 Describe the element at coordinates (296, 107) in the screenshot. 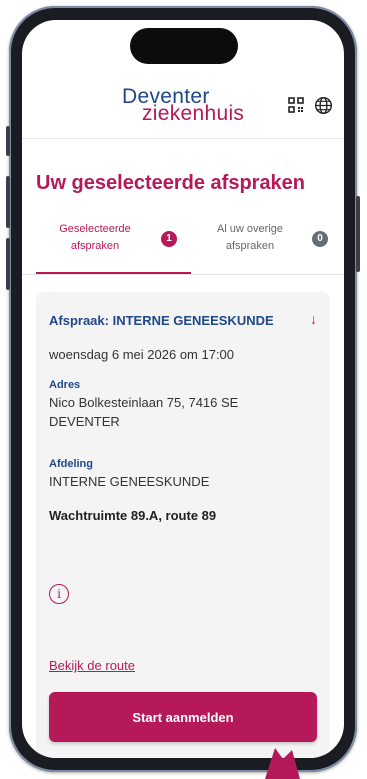

I see `qr-code-icon` at that location.